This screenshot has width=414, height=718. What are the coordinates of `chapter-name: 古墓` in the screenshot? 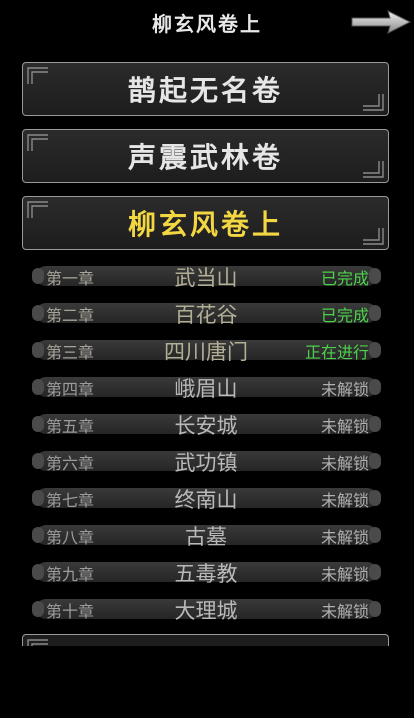 It's located at (206, 537).